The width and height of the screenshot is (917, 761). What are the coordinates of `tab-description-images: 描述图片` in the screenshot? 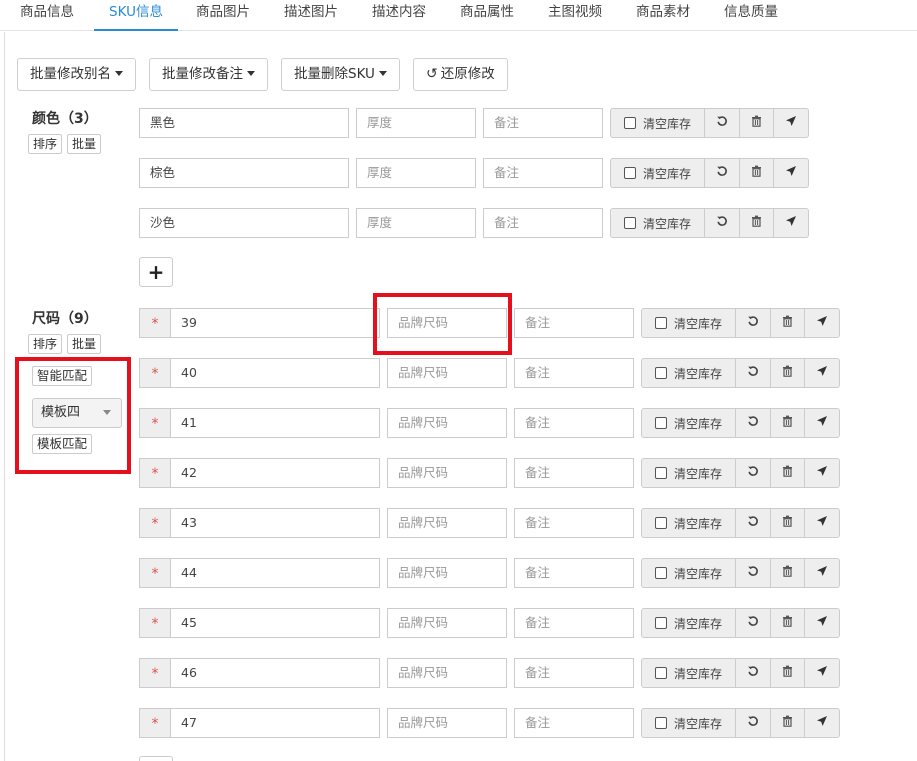 It's located at (311, 15).